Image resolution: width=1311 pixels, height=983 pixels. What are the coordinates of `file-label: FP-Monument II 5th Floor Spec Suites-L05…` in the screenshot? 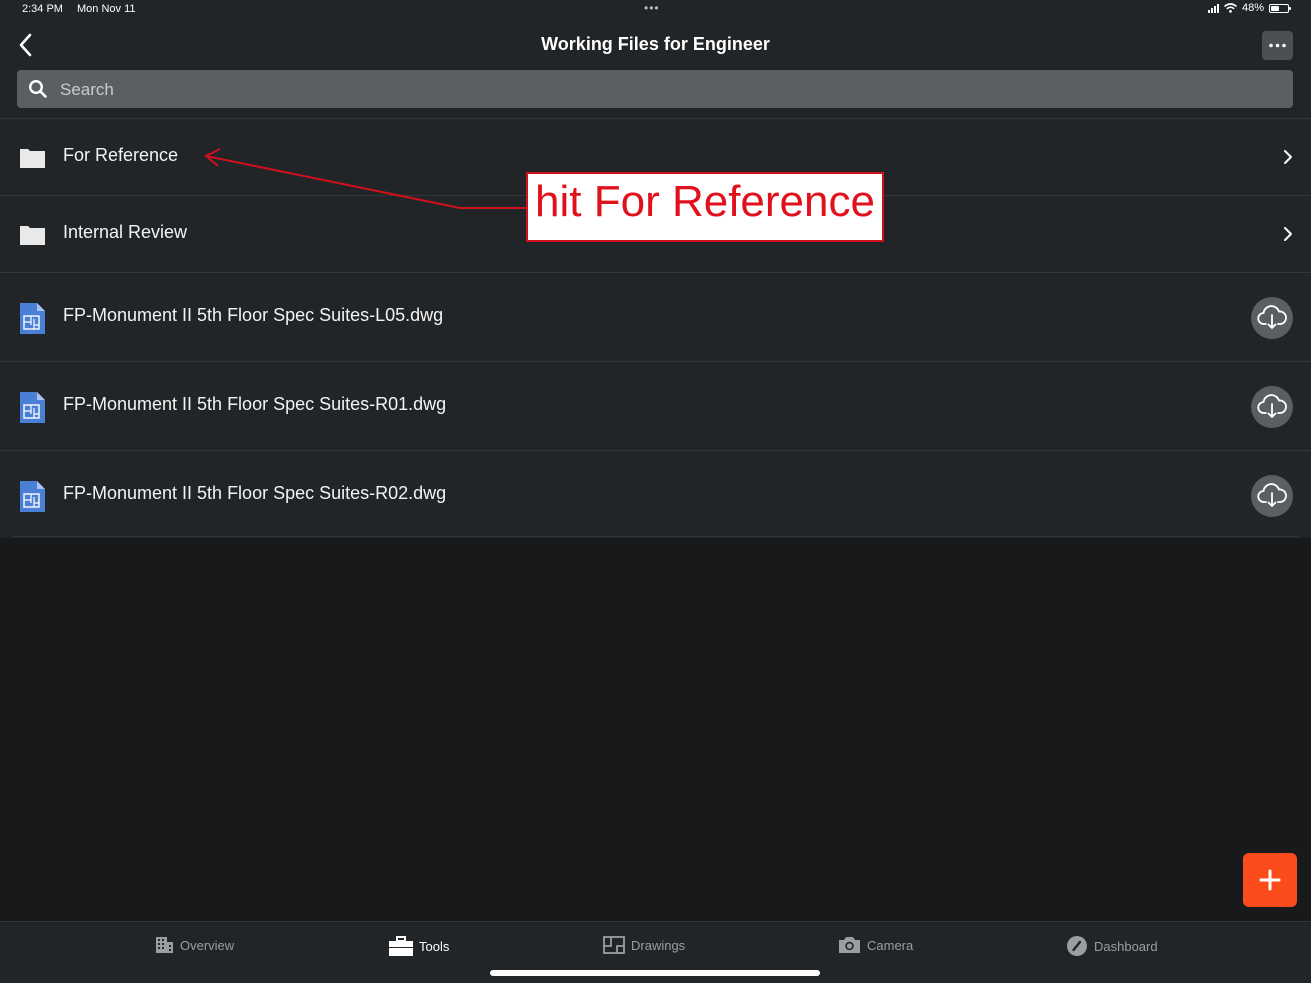 It's located at (253, 315).